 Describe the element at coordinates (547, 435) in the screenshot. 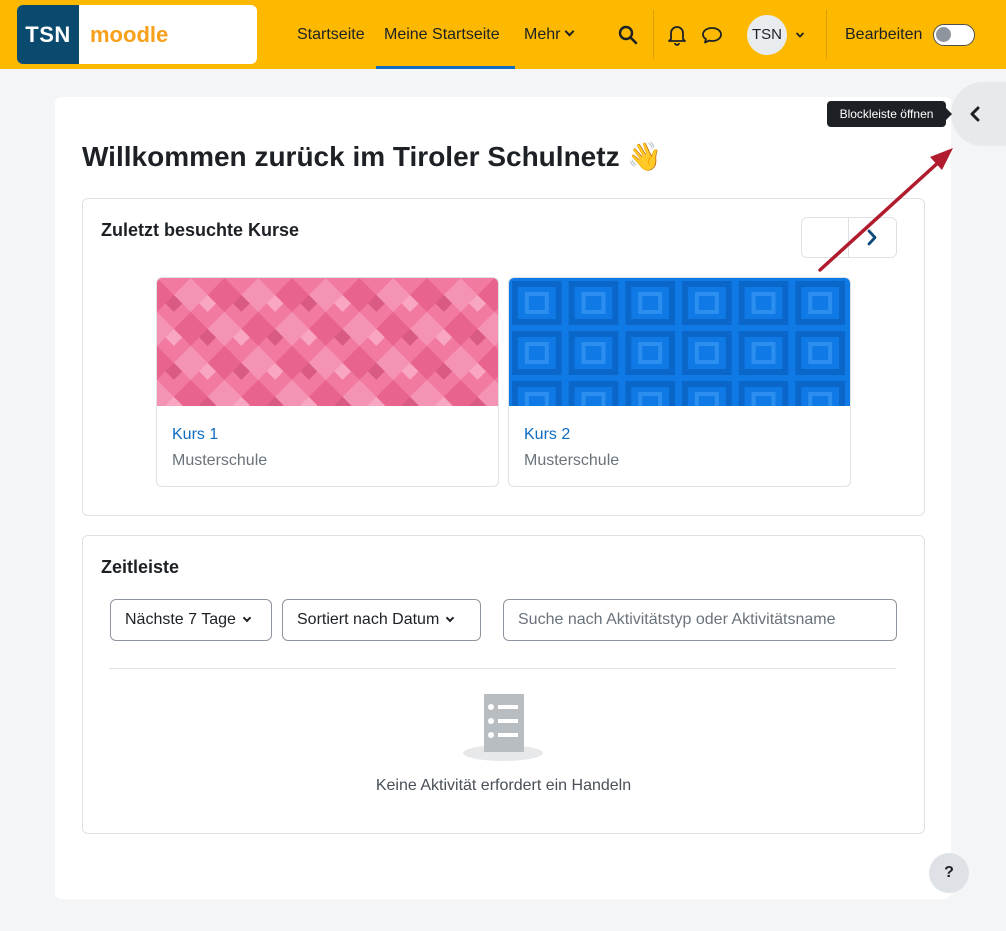

I see `course-name-link: Kurs 2` at that location.